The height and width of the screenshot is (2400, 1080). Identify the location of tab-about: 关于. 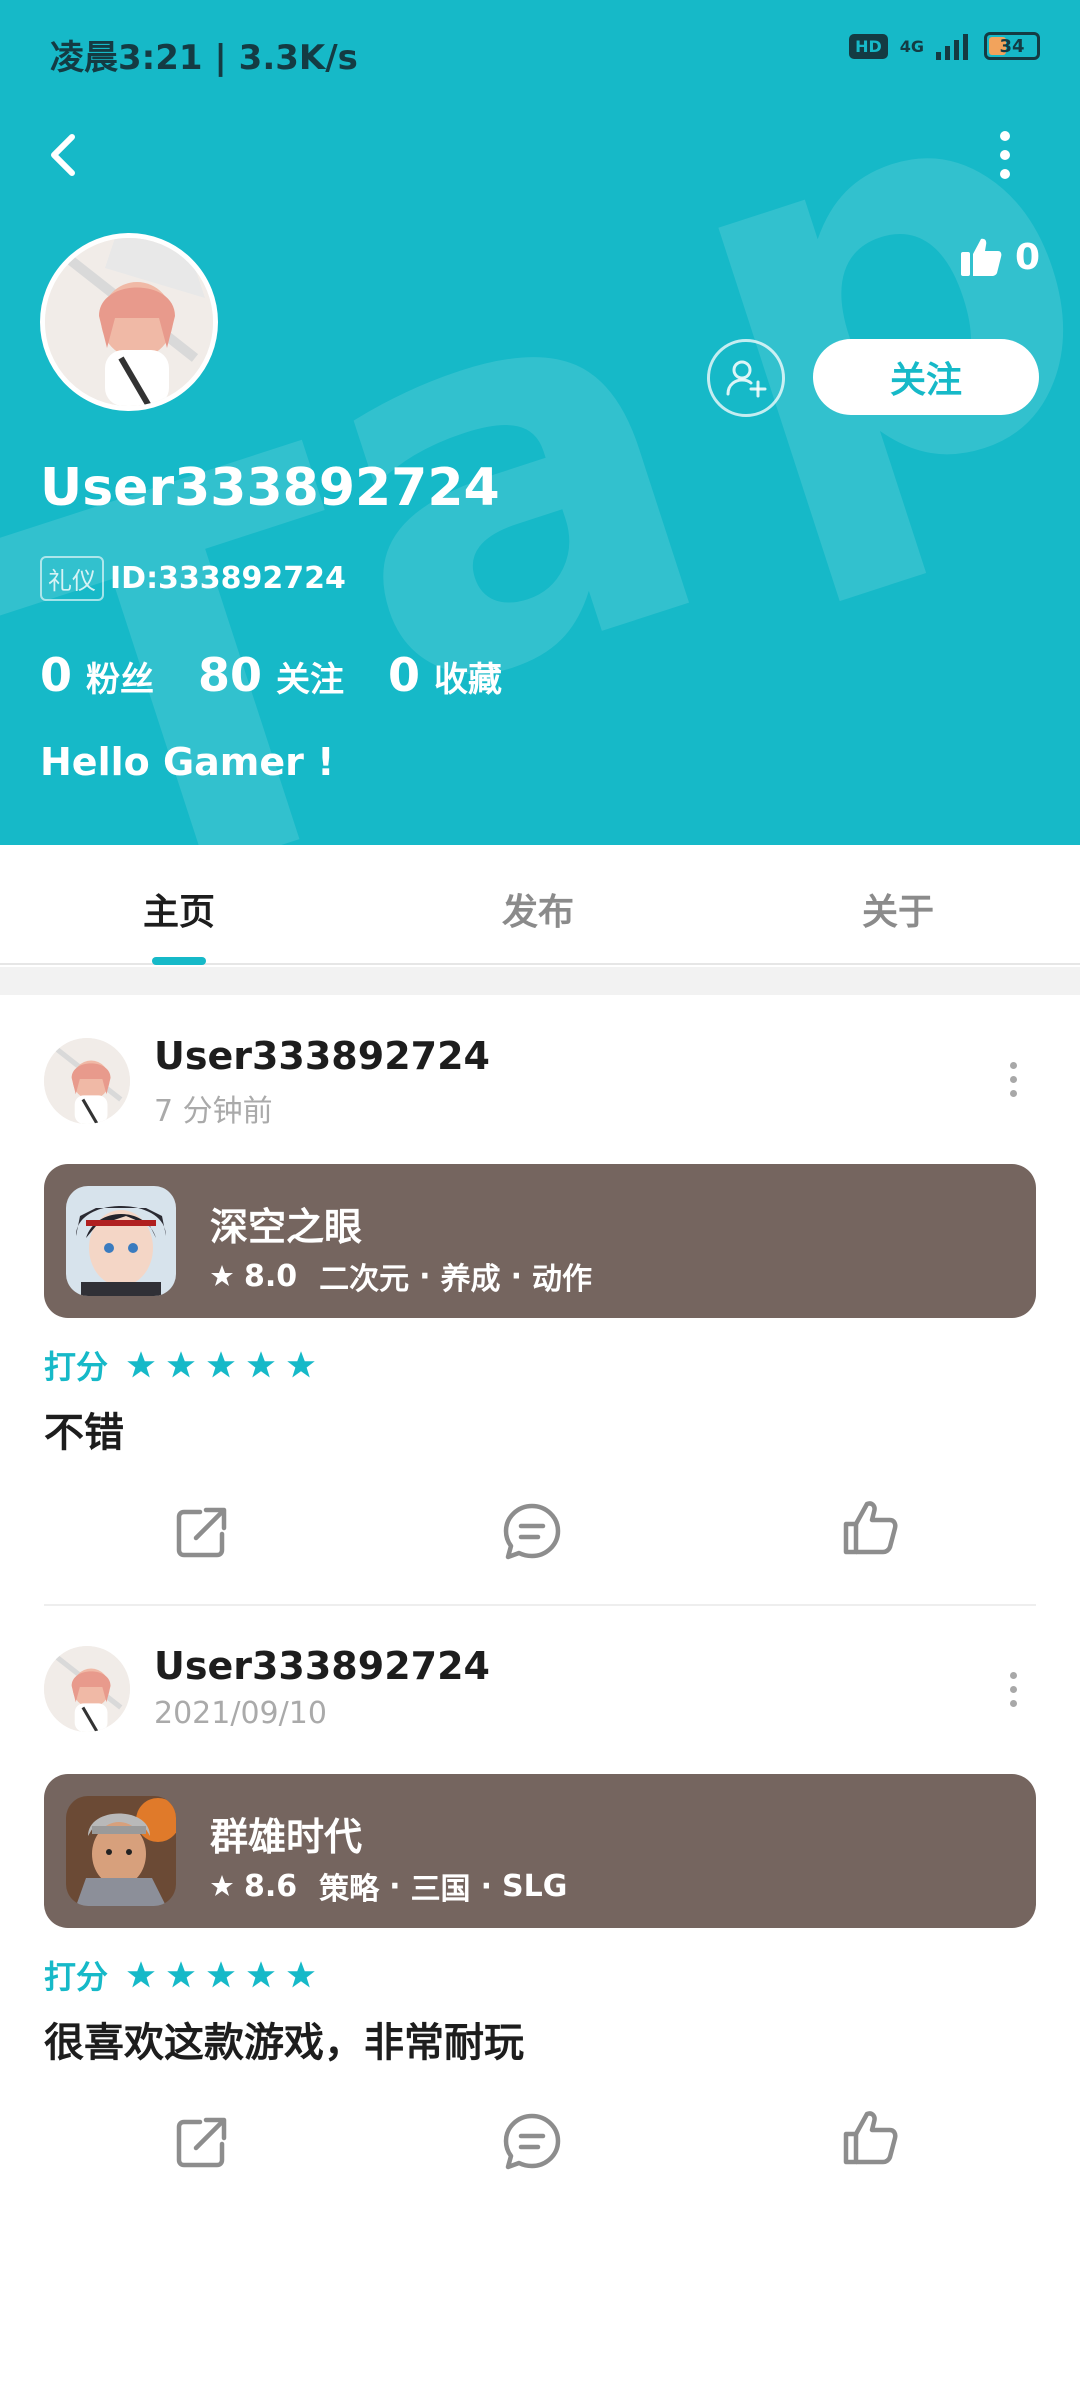
(898, 909).